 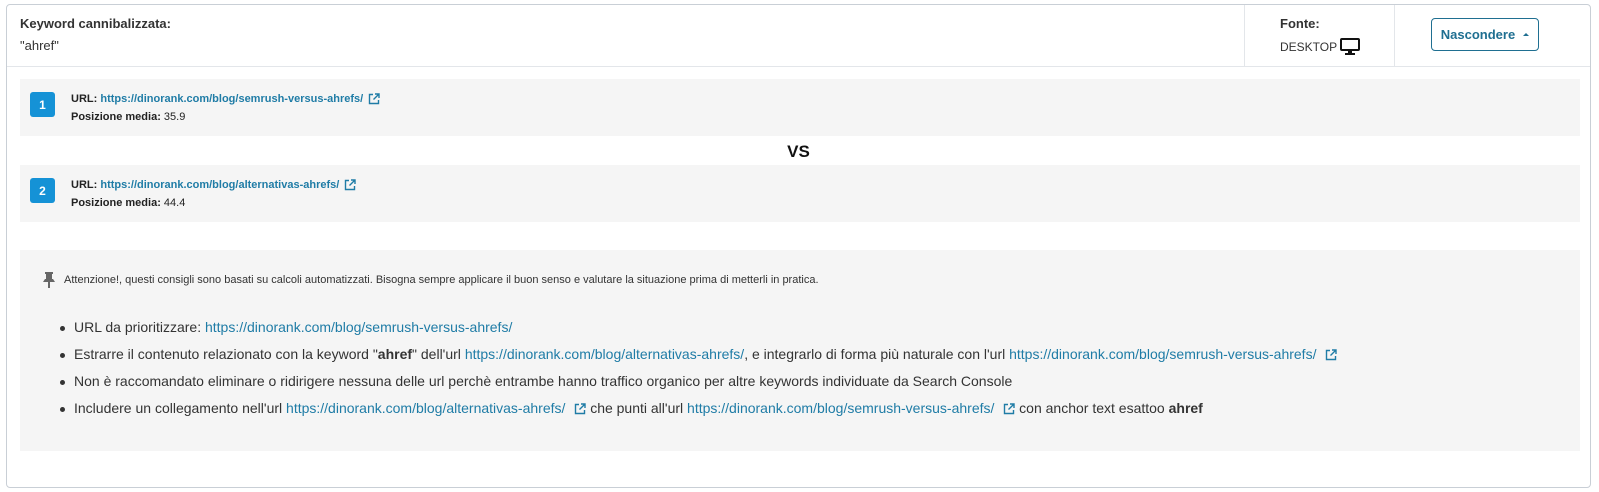 What do you see at coordinates (637, 408) in the screenshot?
I see `tip-text: che punti all'url` at bounding box center [637, 408].